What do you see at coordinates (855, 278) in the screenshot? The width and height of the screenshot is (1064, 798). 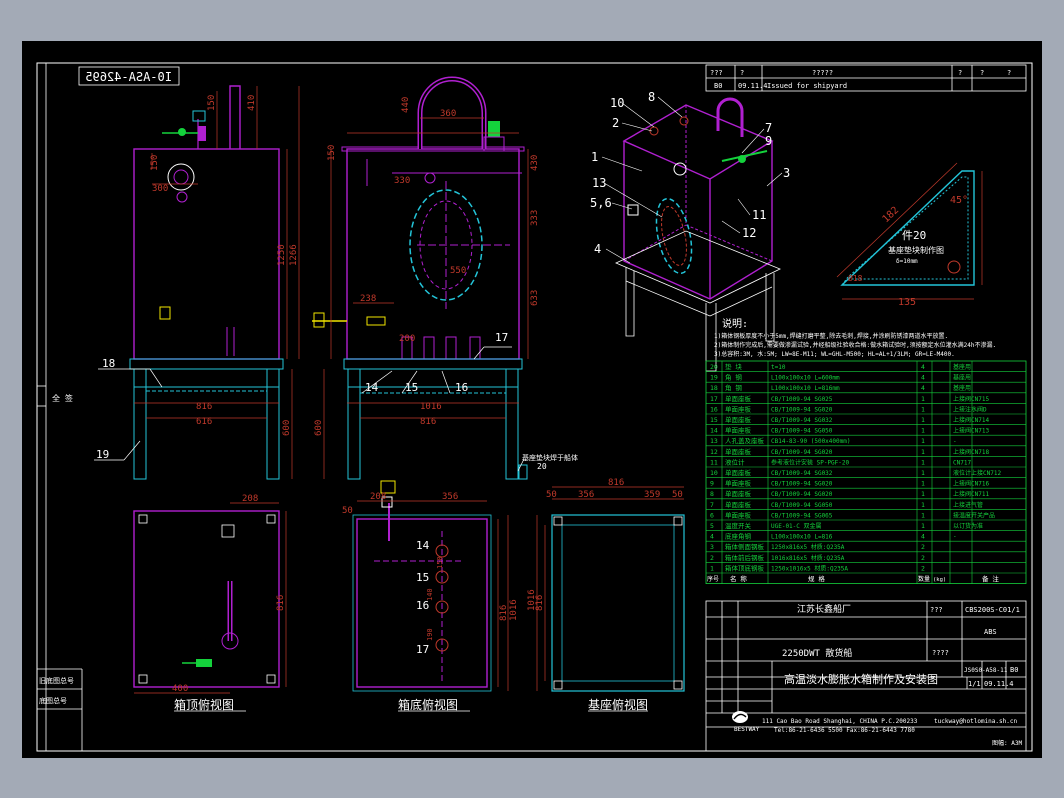 I see `svg-text: Ø18` at bounding box center [855, 278].